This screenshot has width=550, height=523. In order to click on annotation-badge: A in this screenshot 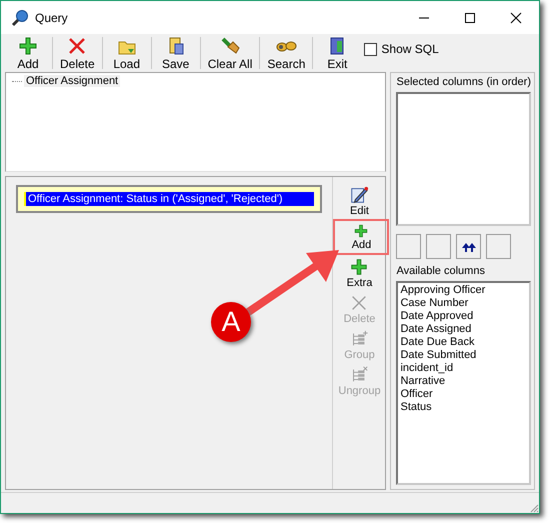, I will do `click(231, 322)`.